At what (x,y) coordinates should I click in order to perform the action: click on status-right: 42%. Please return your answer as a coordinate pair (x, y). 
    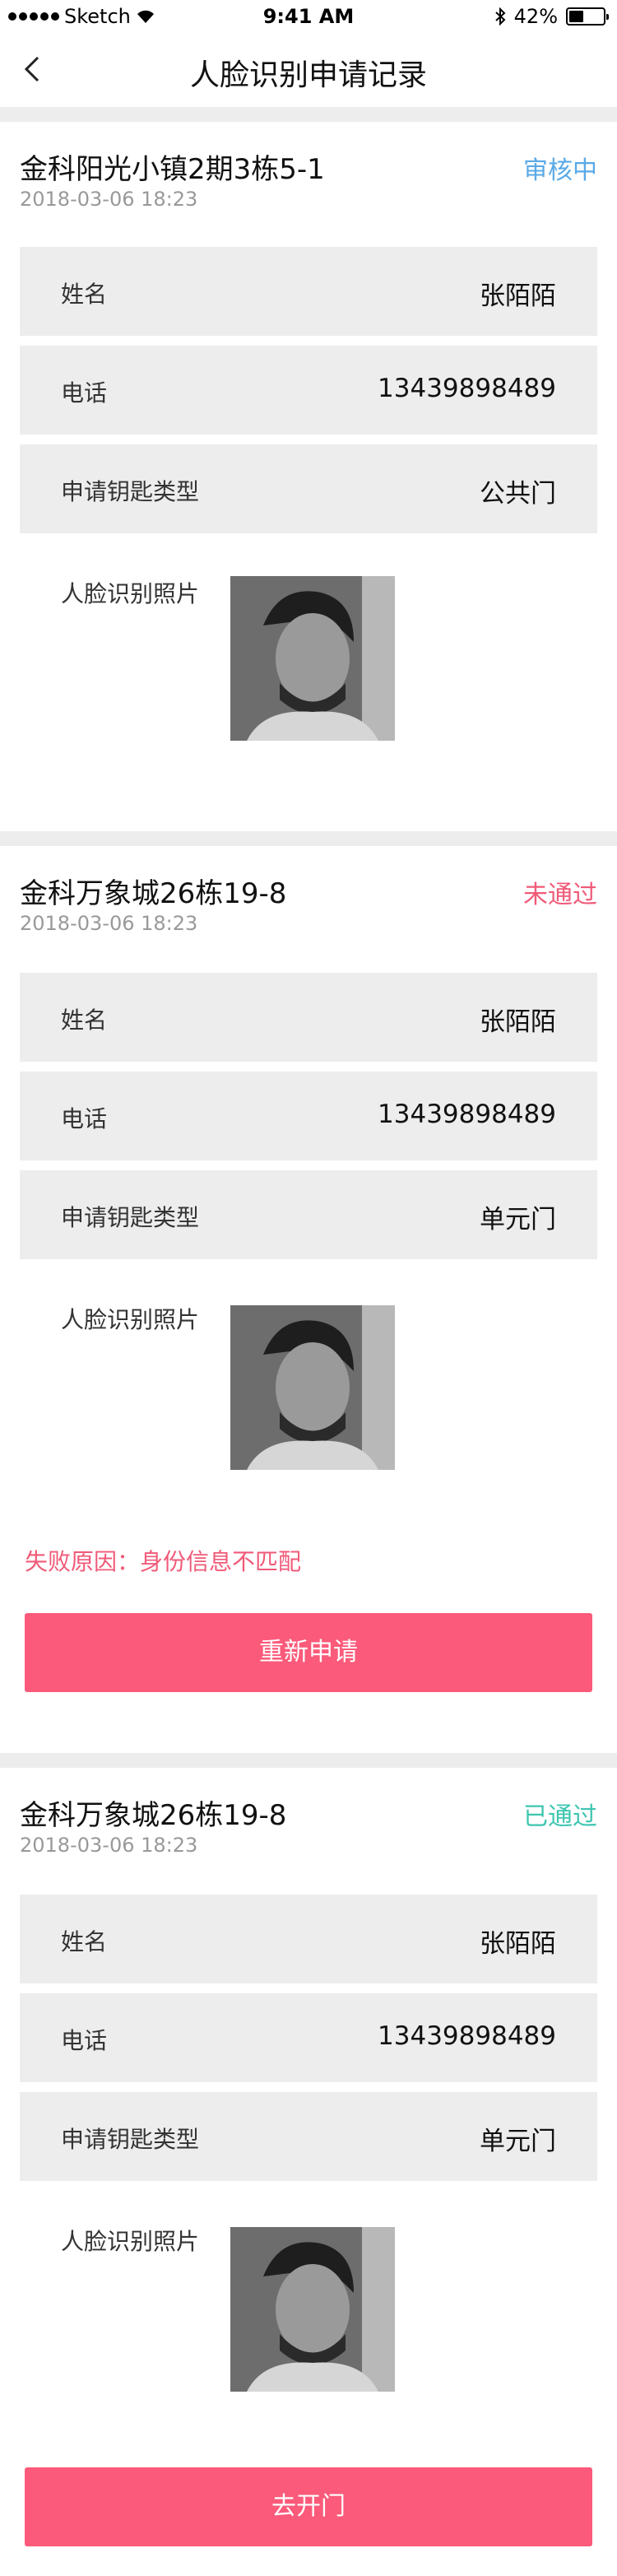
    Looking at the image, I should click on (551, 16).